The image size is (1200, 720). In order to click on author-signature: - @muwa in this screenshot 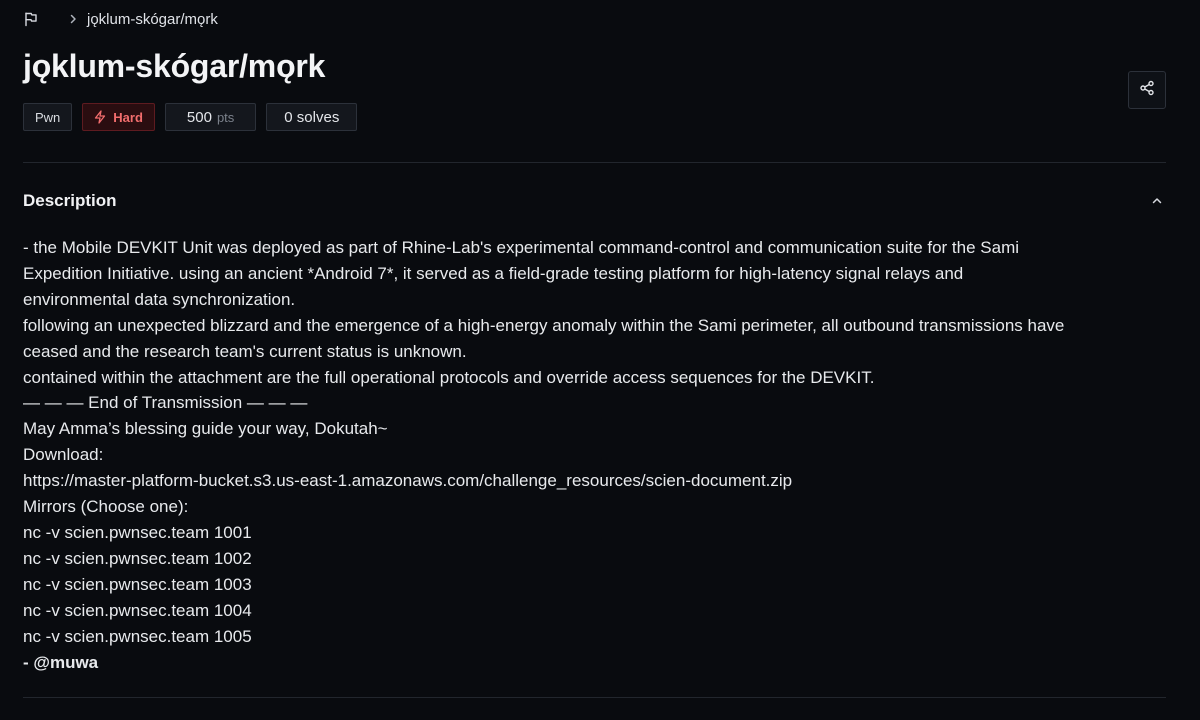, I will do `click(61, 662)`.